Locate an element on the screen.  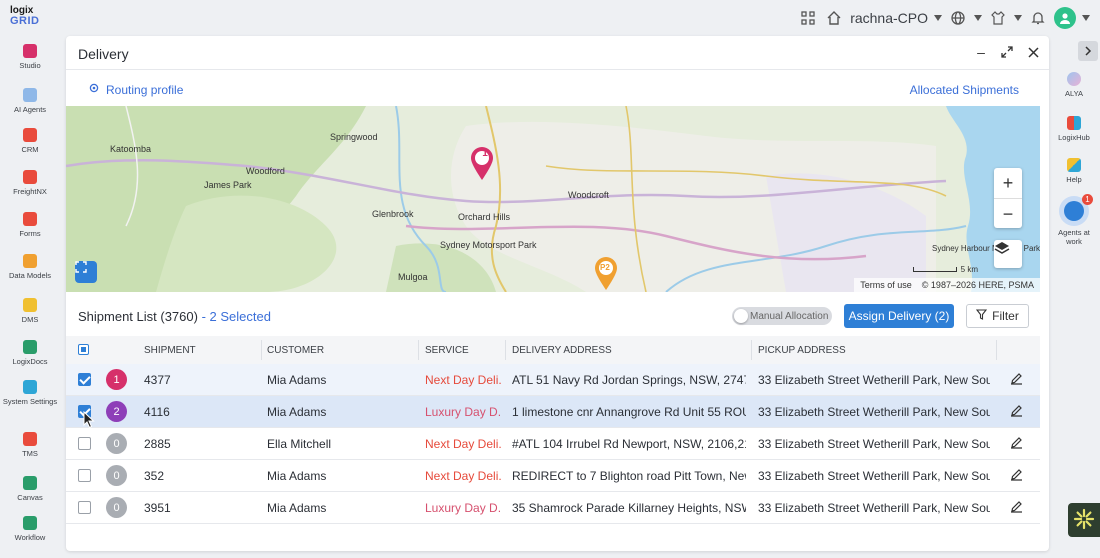
select-all-checkbox is located at coordinates (83, 349).